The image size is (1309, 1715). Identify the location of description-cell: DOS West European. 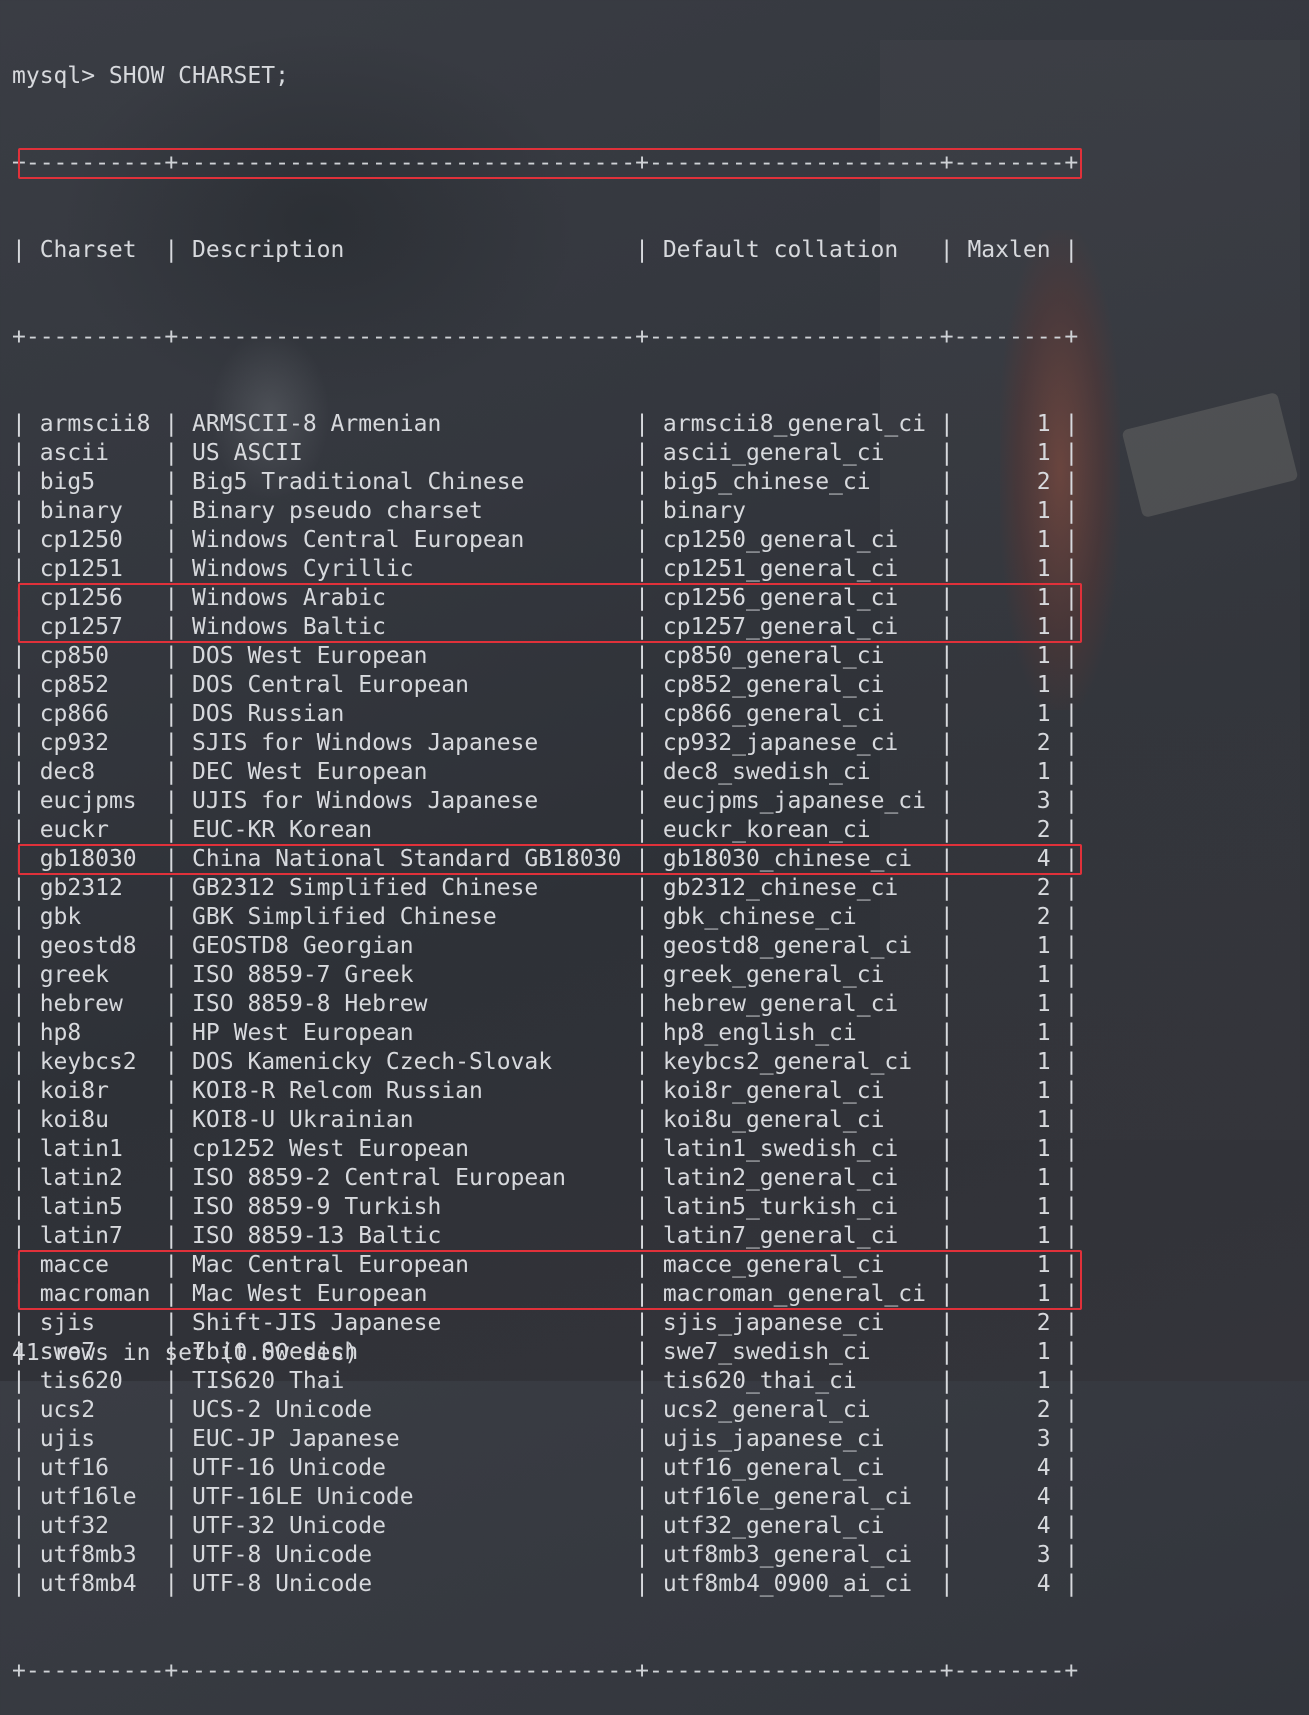
(407, 656).